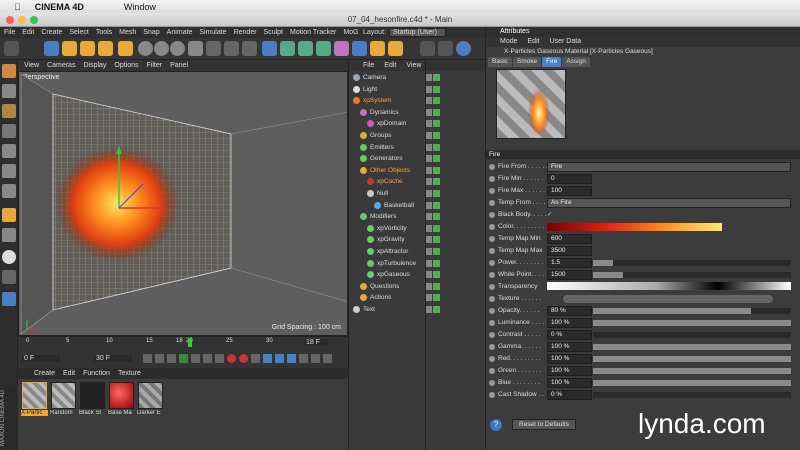  Describe the element at coordinates (11, 48) in the screenshot. I see `undo-icon` at that location.